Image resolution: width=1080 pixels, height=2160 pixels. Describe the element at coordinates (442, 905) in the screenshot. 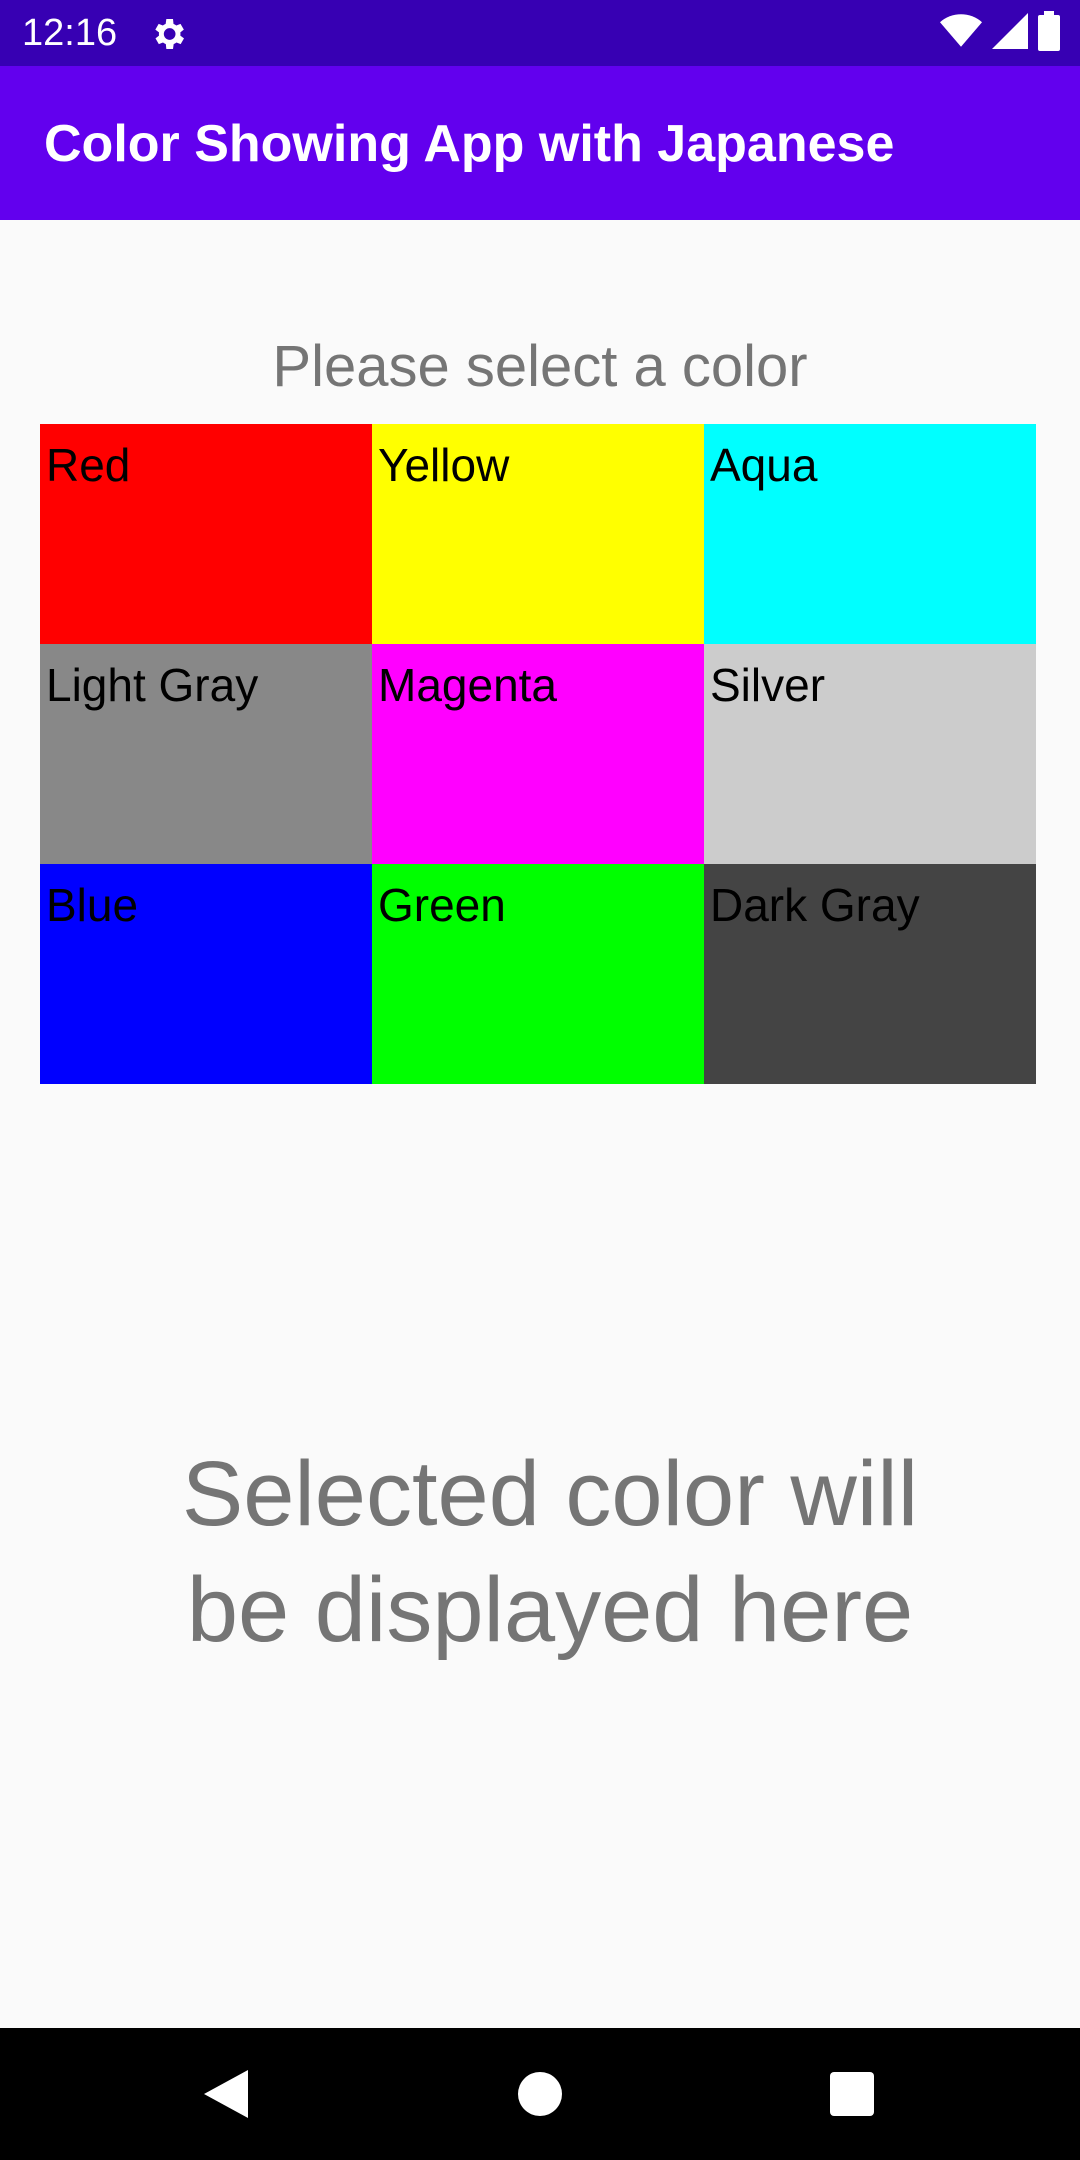

I see `swatch-label: Green` at that location.